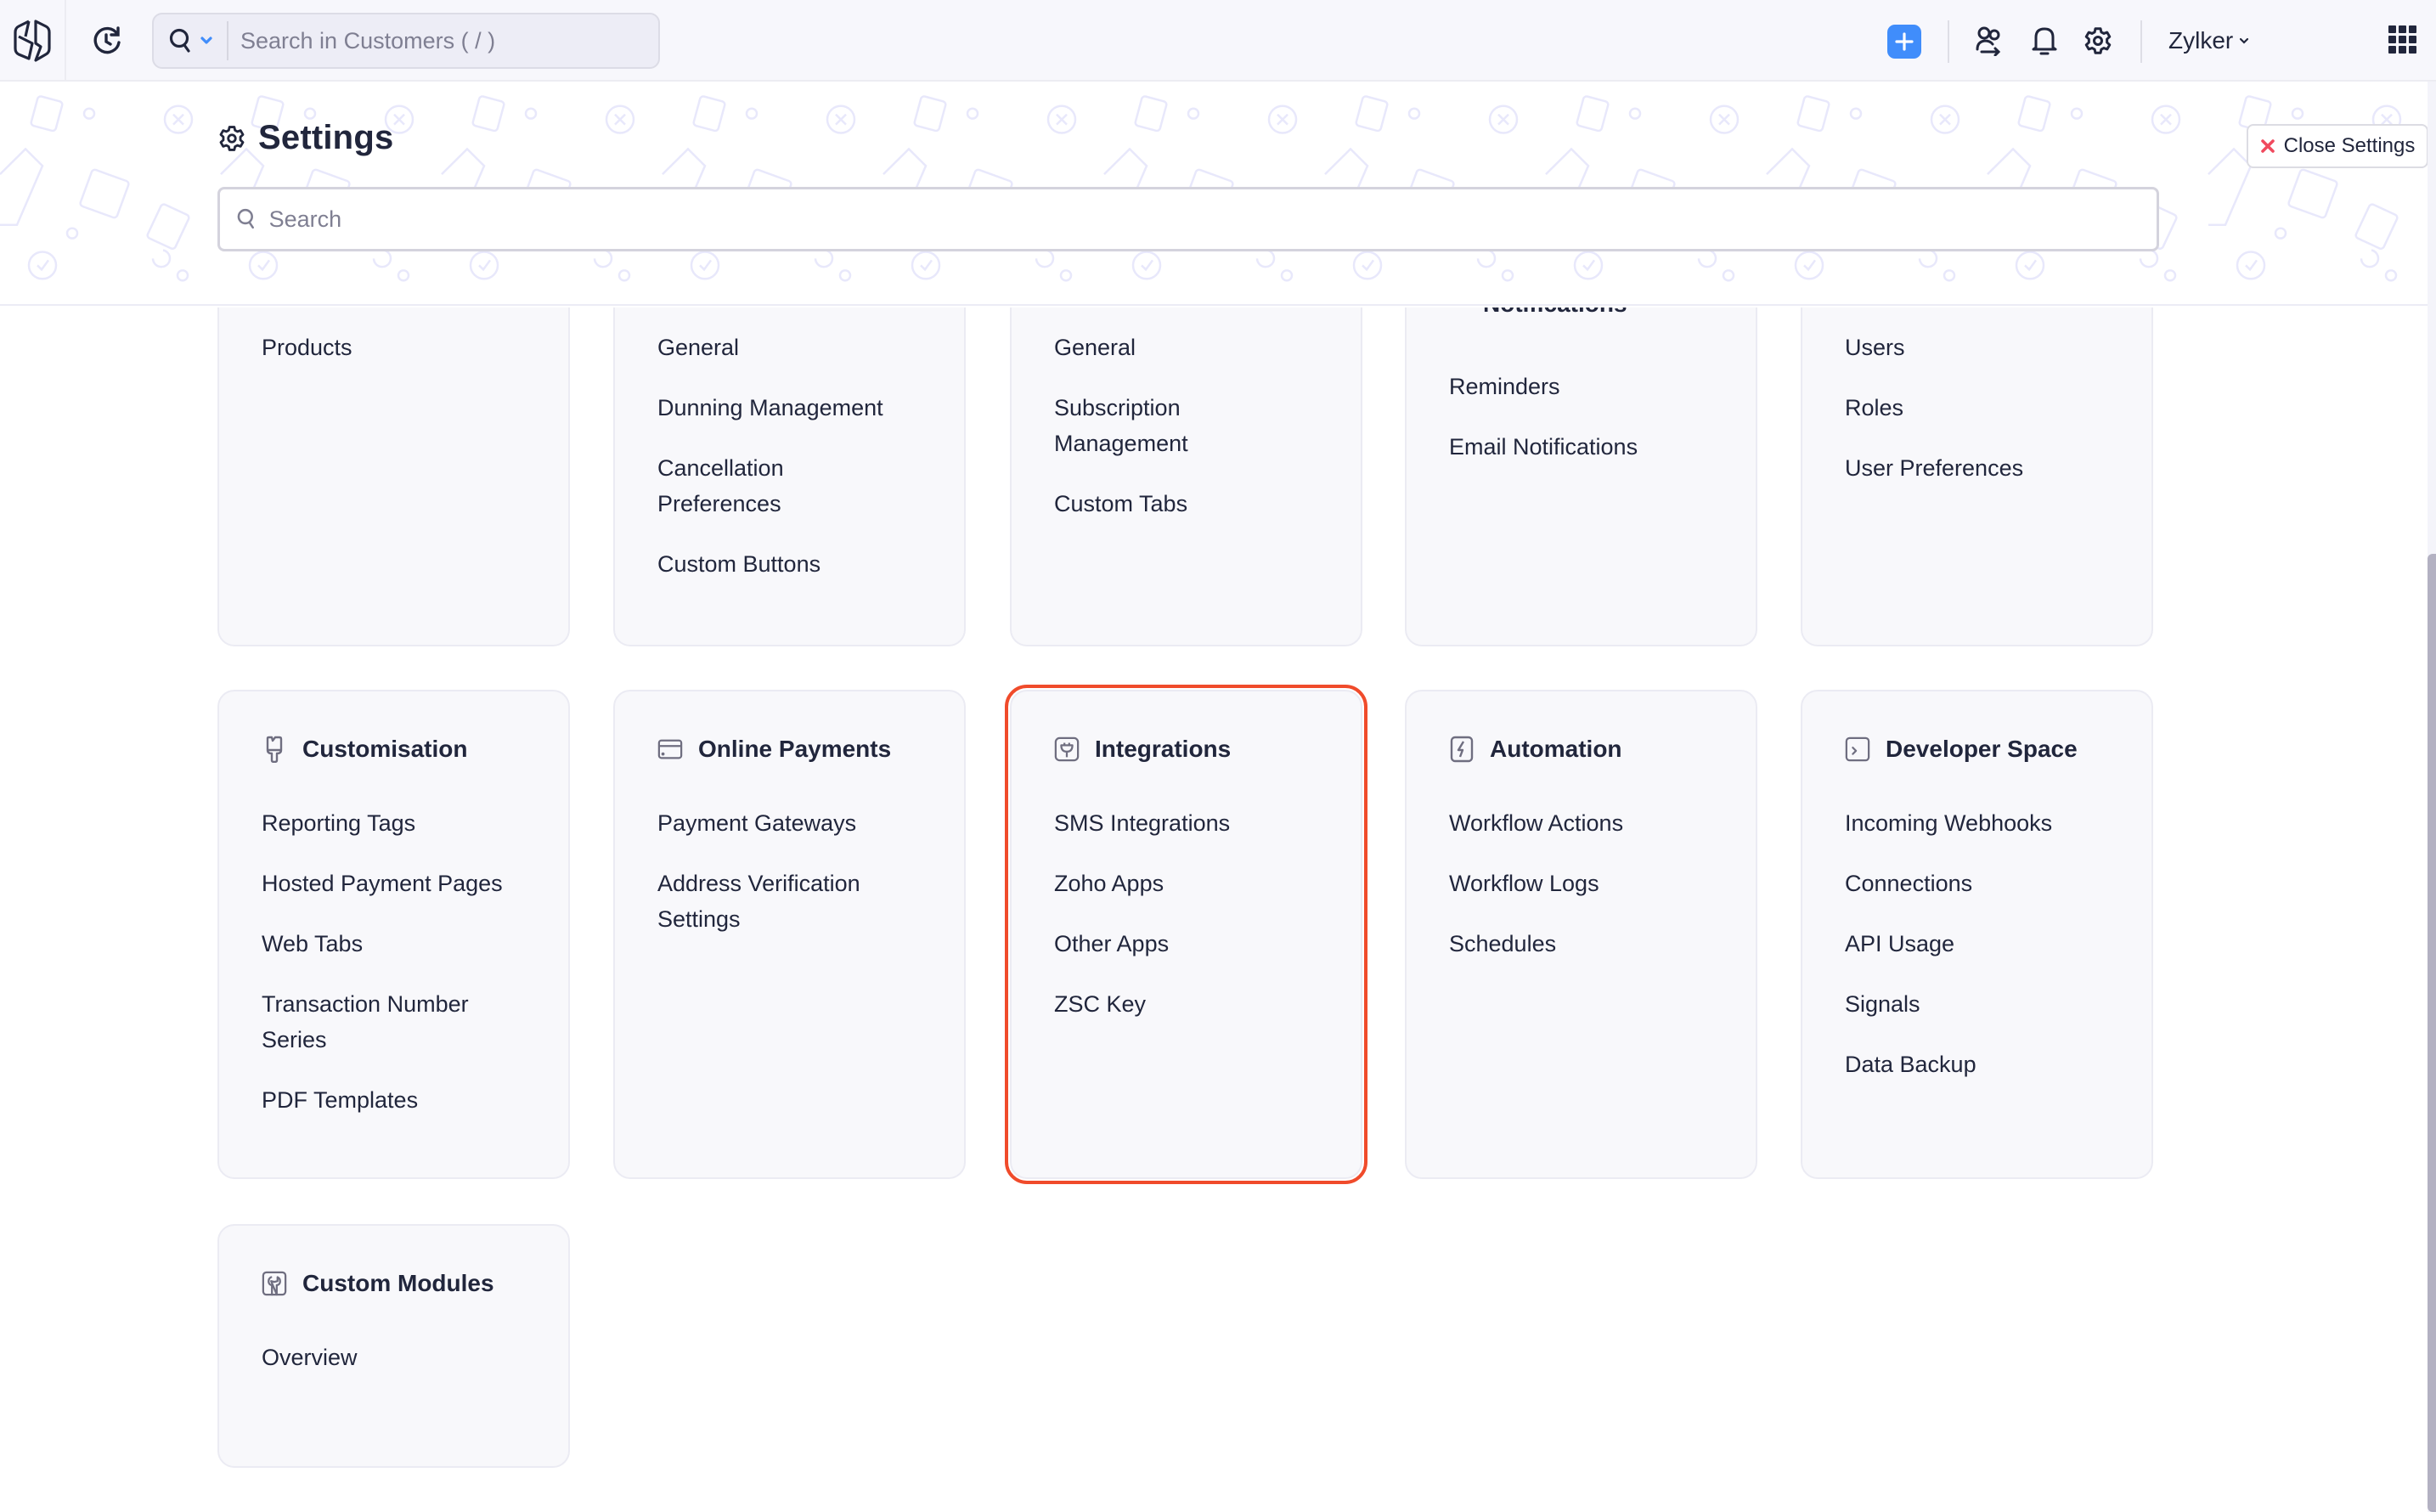 The width and height of the screenshot is (2436, 1512). What do you see at coordinates (1194, 504) in the screenshot?
I see `settings-link-custom-tabs: Custom Tabs` at bounding box center [1194, 504].